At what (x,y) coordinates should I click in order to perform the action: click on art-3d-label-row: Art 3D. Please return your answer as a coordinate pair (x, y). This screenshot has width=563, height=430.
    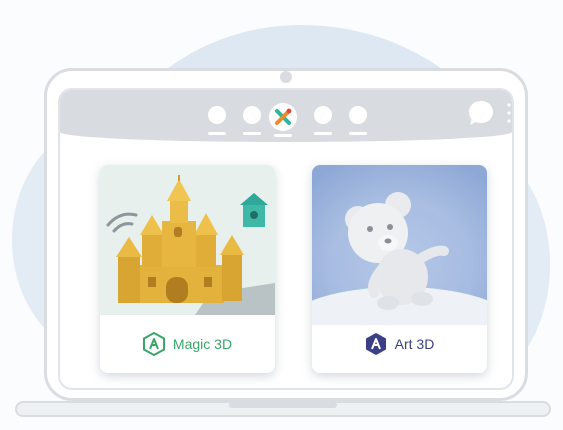
    Looking at the image, I should click on (399, 344).